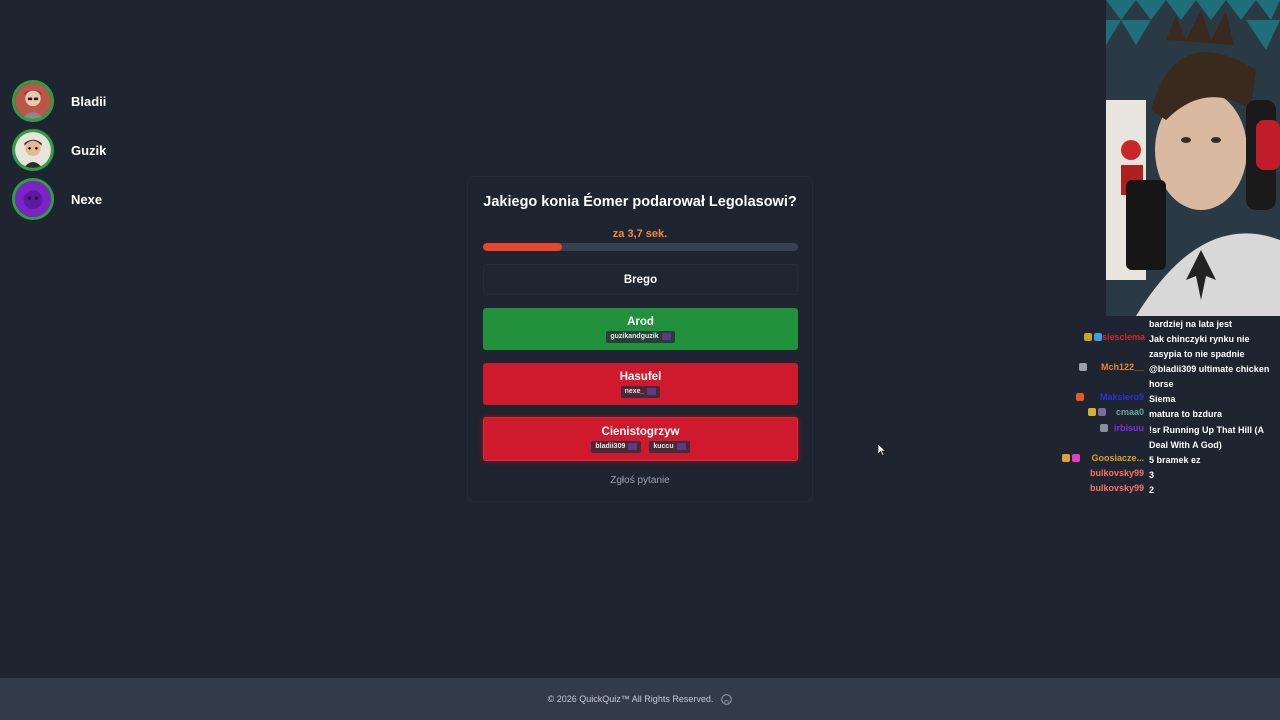 This screenshot has height=720, width=1280. I want to click on mouse-cursor-icon, so click(882, 450).